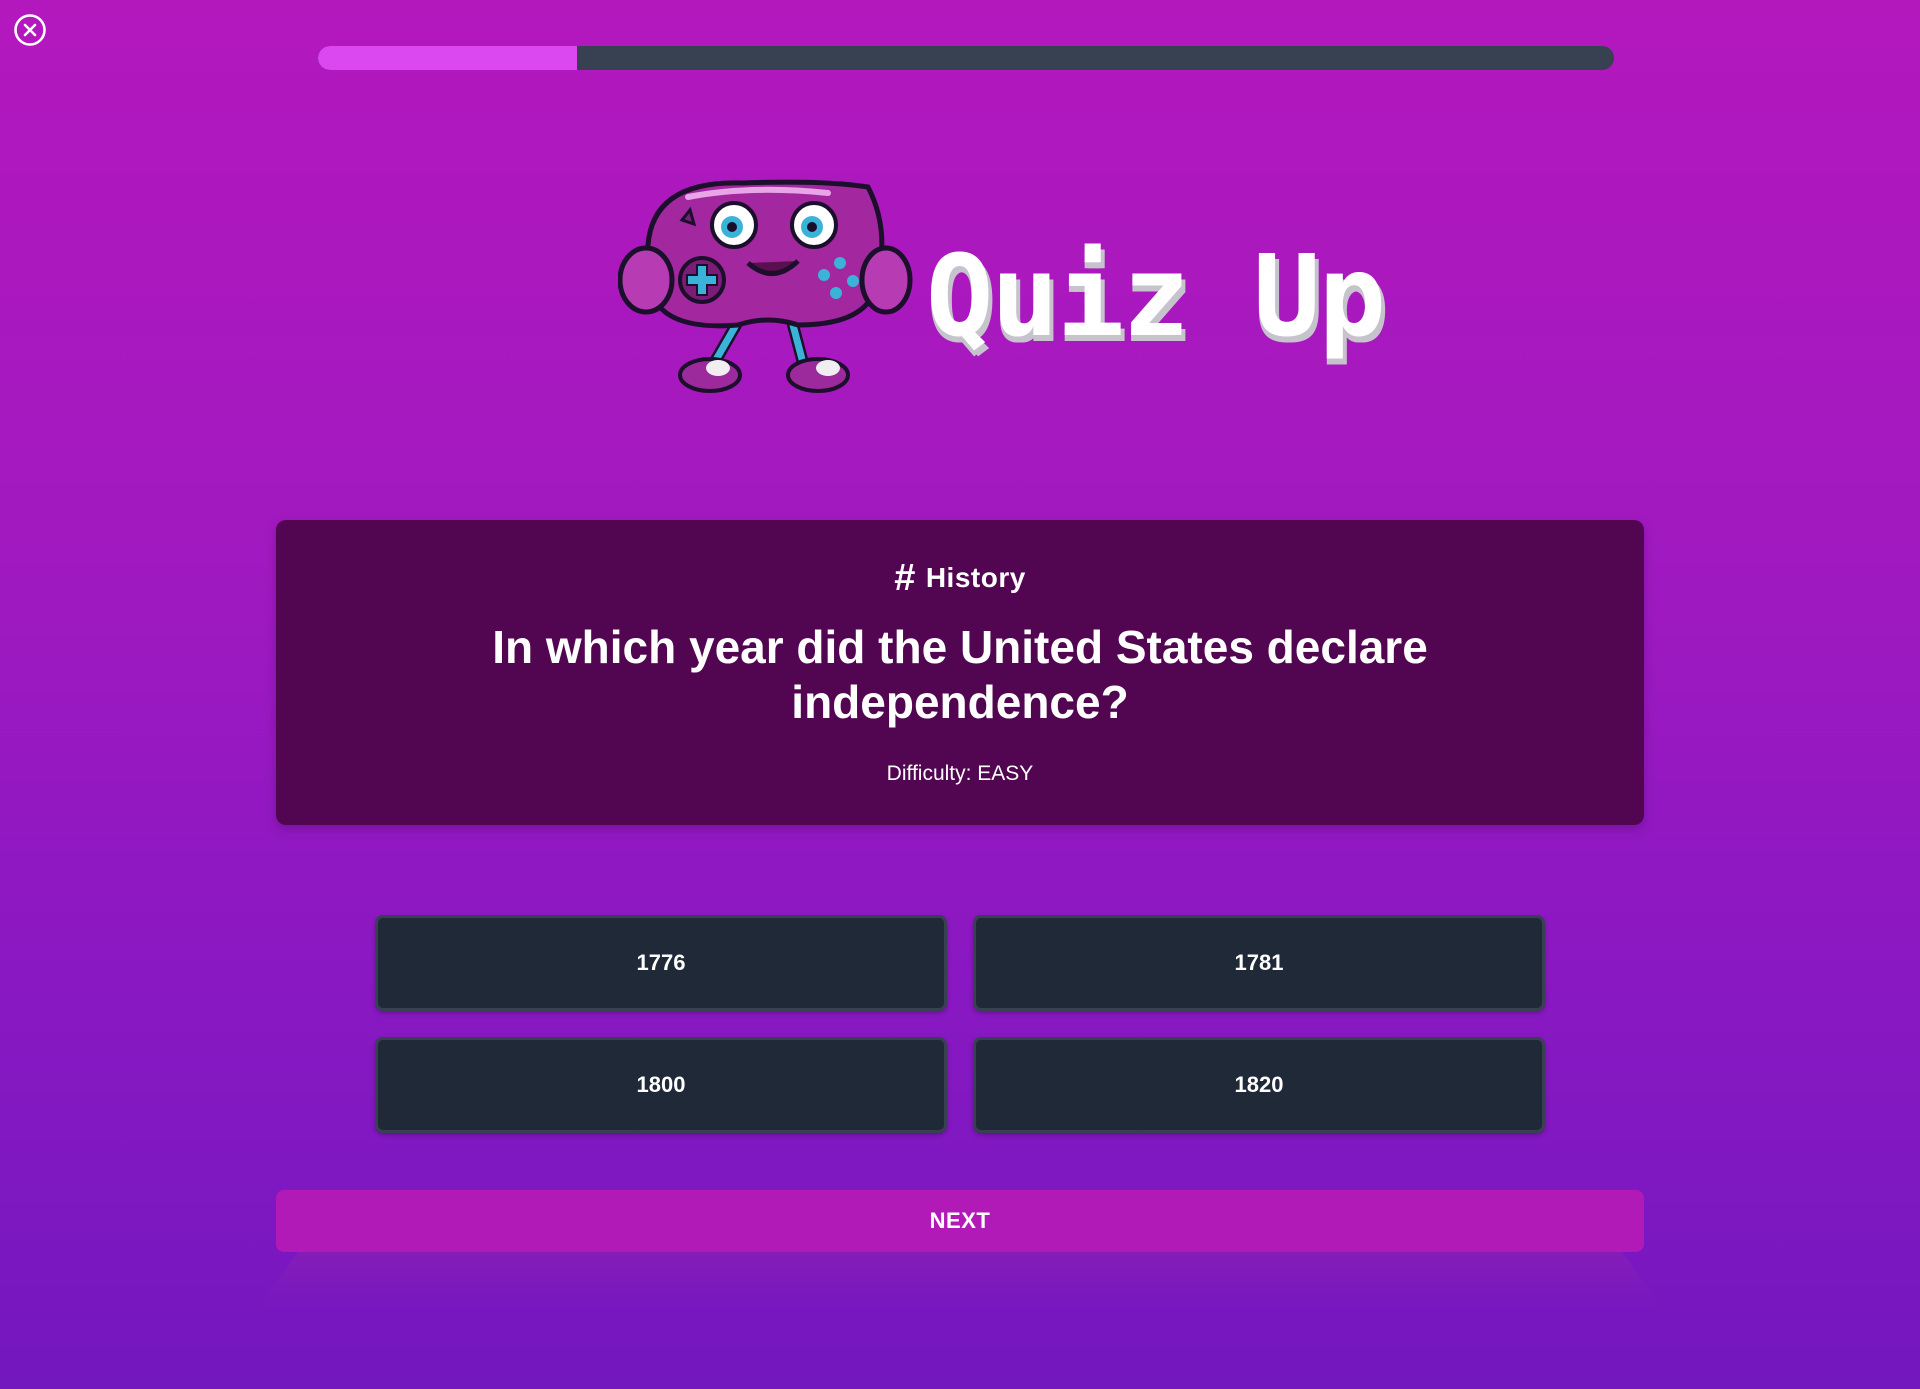 This screenshot has width=1920, height=1389. What do you see at coordinates (975, 577) in the screenshot?
I see `category-name: History` at bounding box center [975, 577].